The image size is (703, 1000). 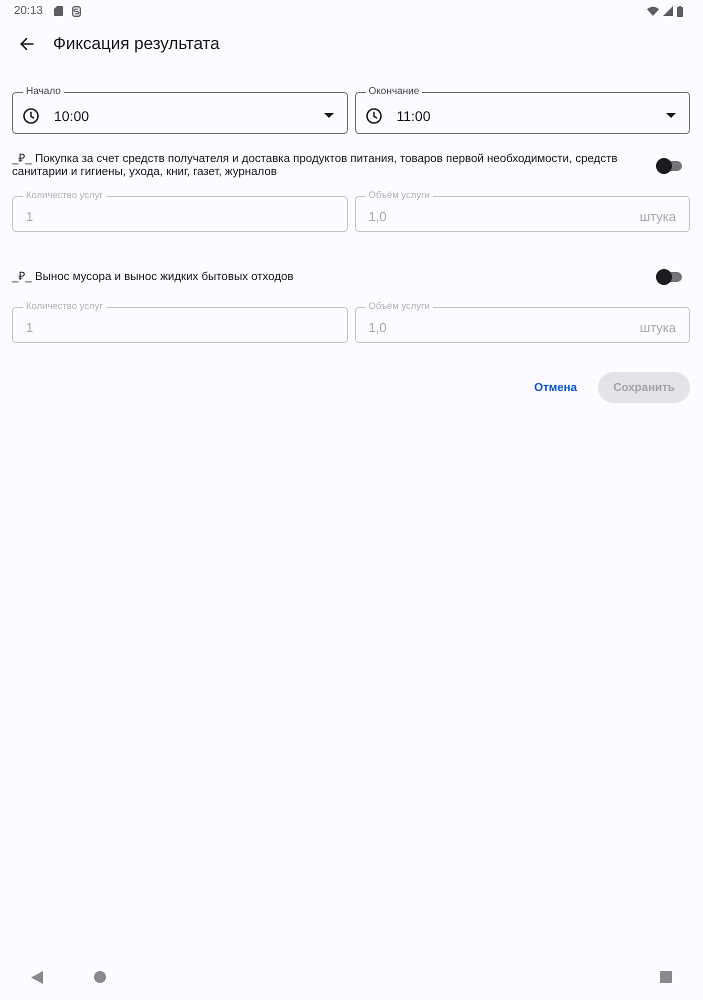 I want to click on notification-icon, so click(x=76, y=11).